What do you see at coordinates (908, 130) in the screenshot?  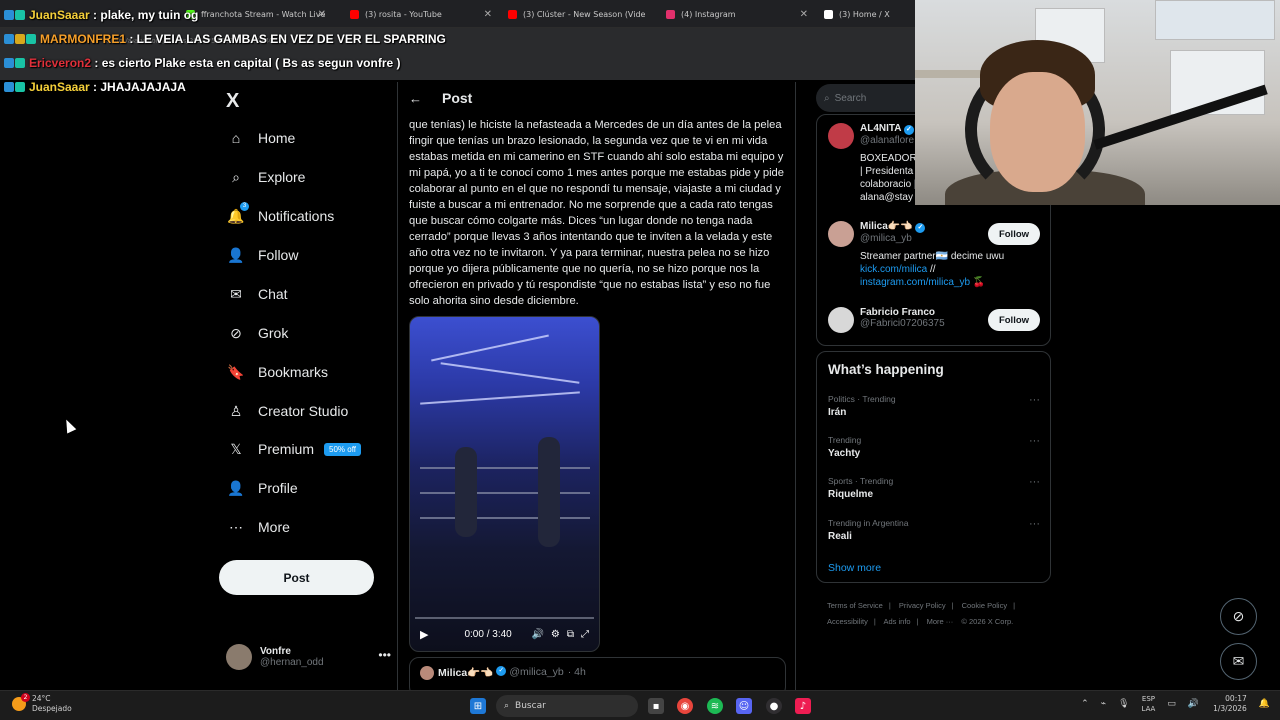 I see `verified-badge-icon: ✓` at bounding box center [908, 130].